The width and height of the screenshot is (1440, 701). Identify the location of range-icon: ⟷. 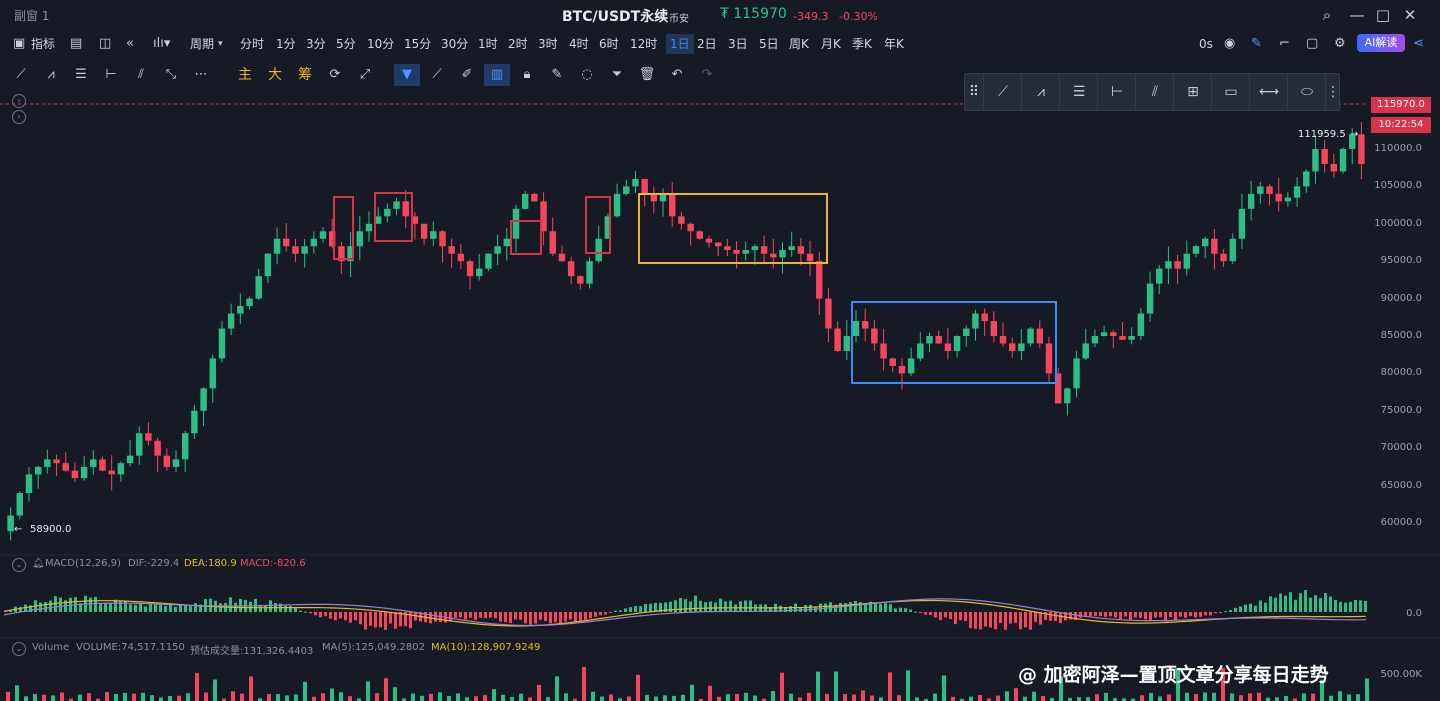
(1268, 92).